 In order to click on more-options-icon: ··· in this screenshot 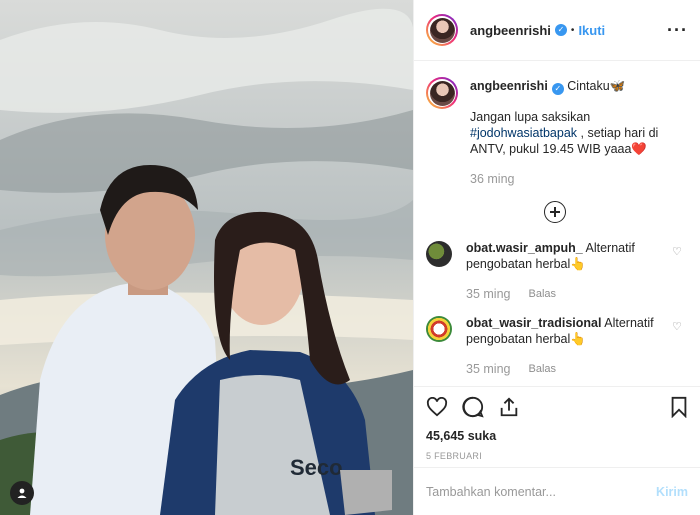, I will do `click(677, 30)`.